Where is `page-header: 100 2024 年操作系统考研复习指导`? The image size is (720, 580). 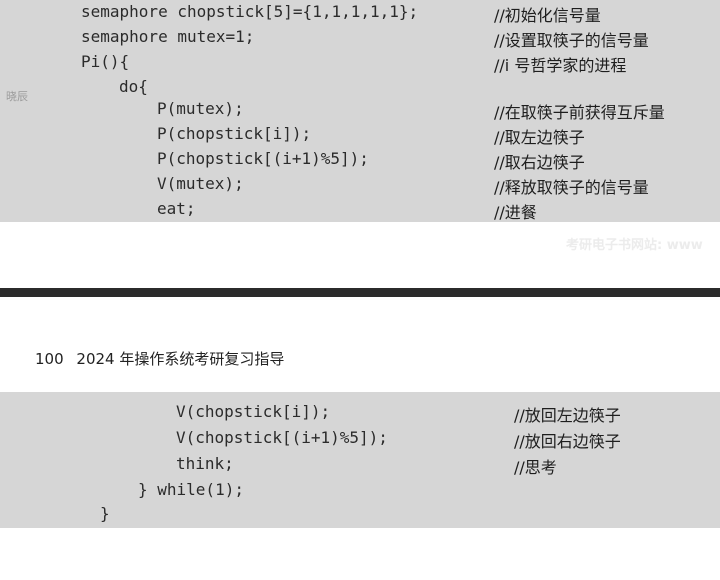 page-header: 100 2024 年操作系统考研复习指导 is located at coordinates (159, 358).